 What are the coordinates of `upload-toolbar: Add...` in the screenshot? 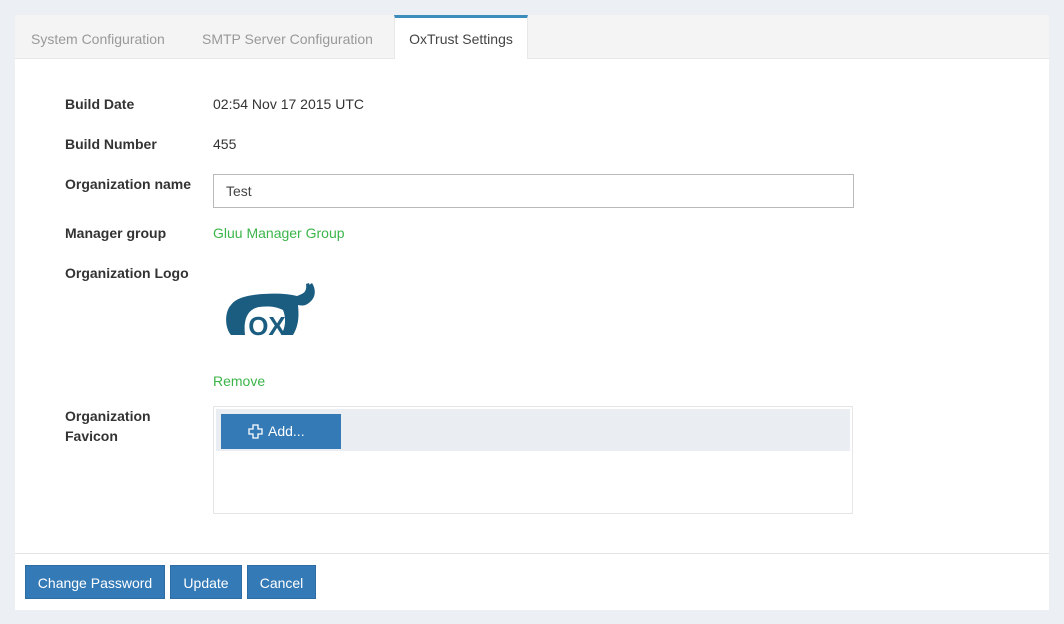 It's located at (533, 430).